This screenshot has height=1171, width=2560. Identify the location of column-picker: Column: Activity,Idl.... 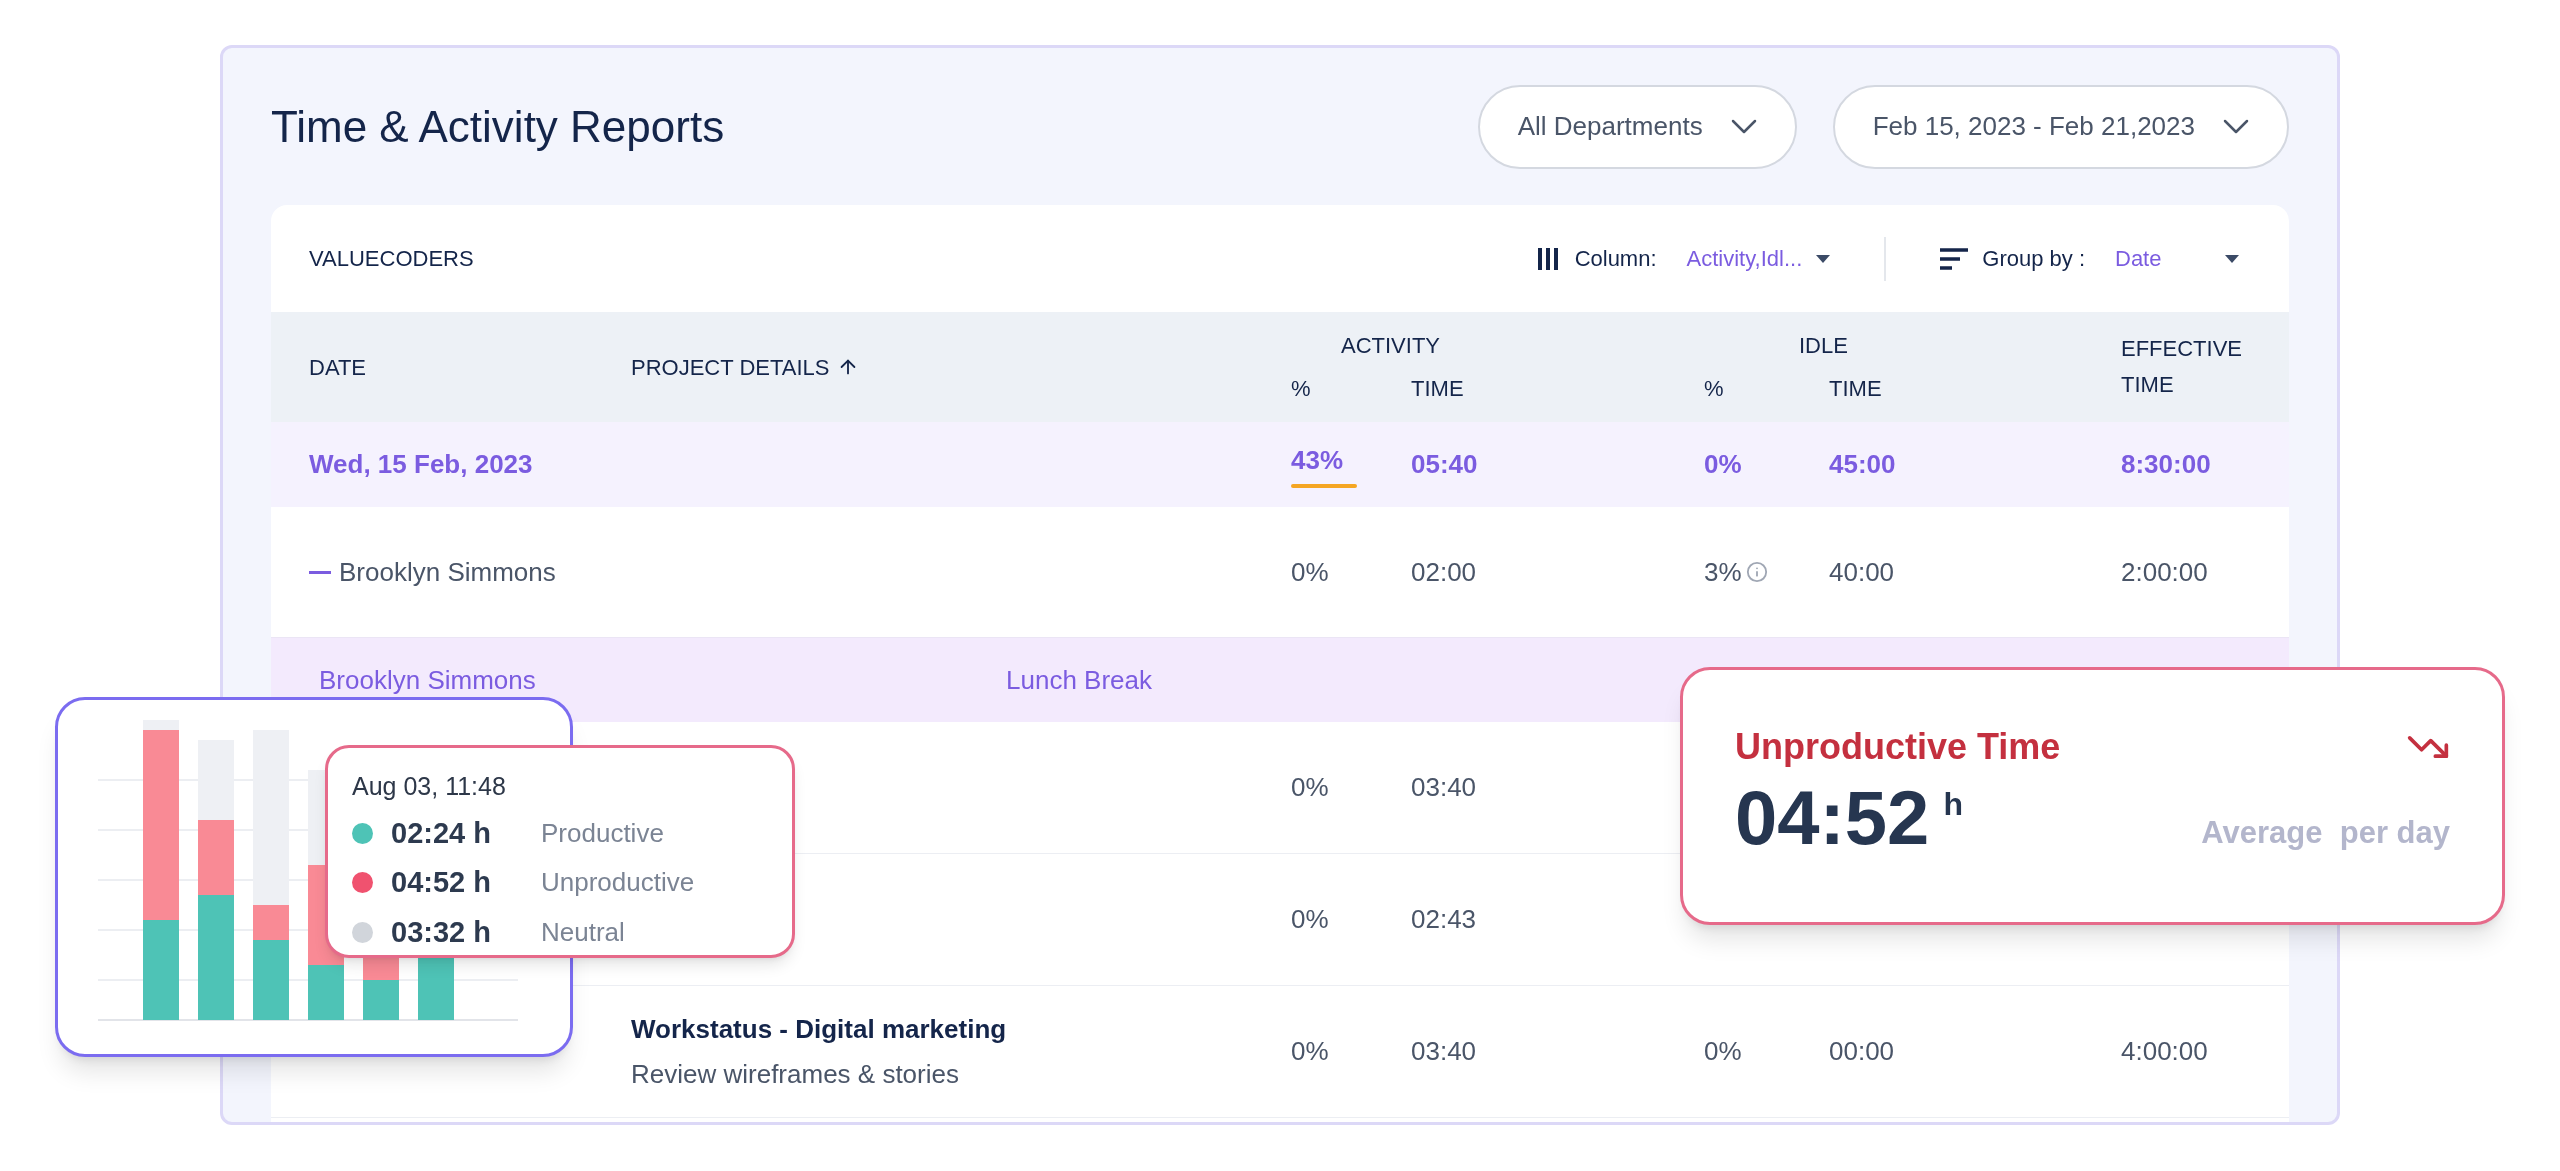
(1683, 258).